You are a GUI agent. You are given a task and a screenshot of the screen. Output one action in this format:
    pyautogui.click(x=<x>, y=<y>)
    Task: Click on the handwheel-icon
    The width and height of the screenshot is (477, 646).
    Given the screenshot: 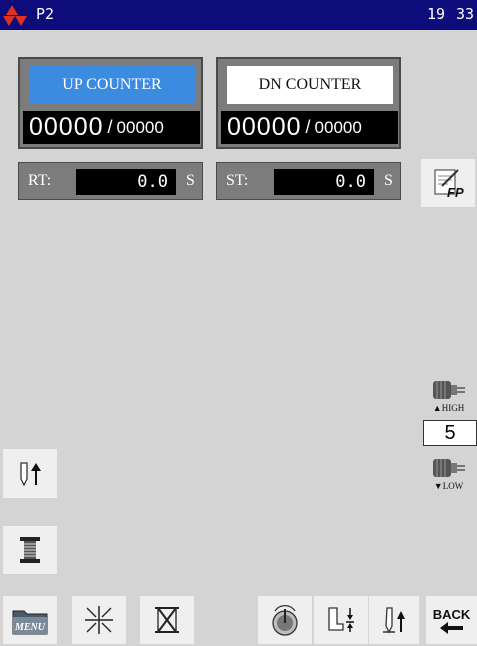 What is the action you would take?
    pyautogui.click(x=285, y=620)
    